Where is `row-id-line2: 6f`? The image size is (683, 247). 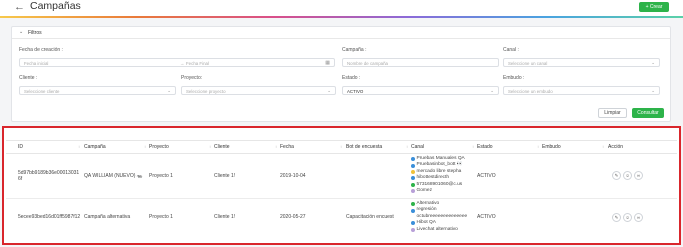 row-id-line2: 6f is located at coordinates (20, 179).